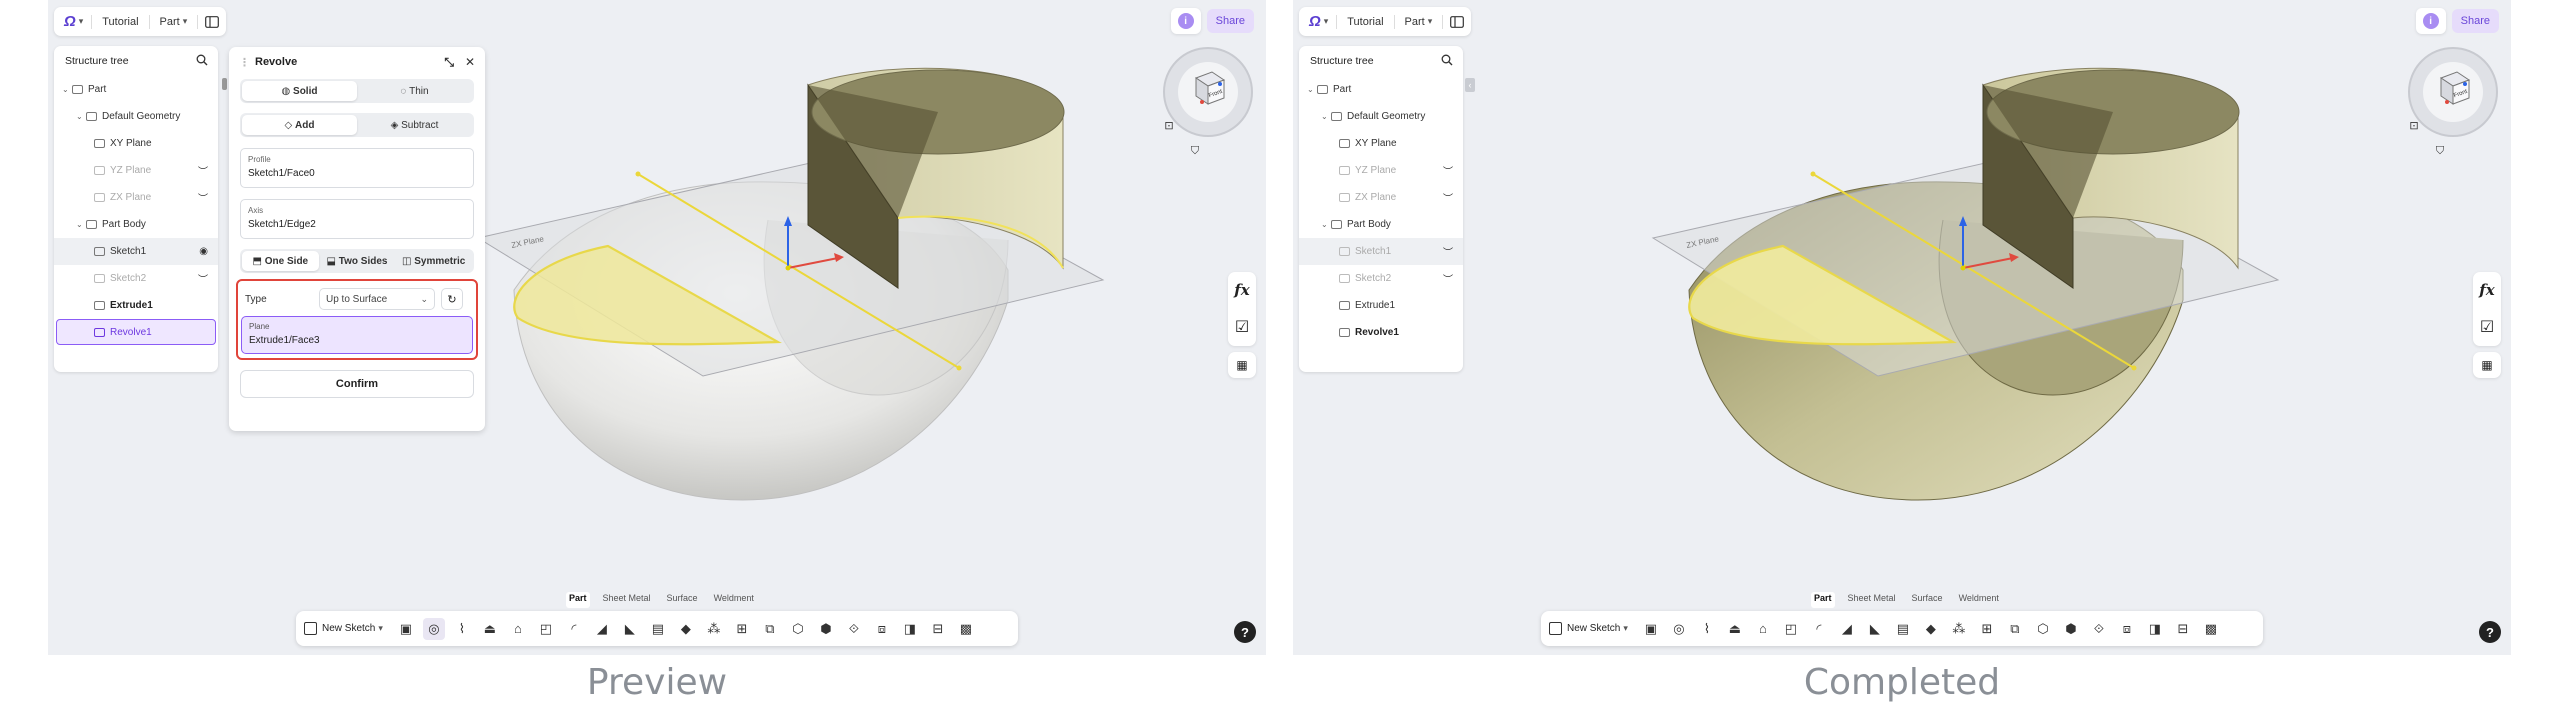 The width and height of the screenshot is (2560, 728). What do you see at coordinates (1735, 629) in the screenshot?
I see `loft-tool-icon: ⏏` at bounding box center [1735, 629].